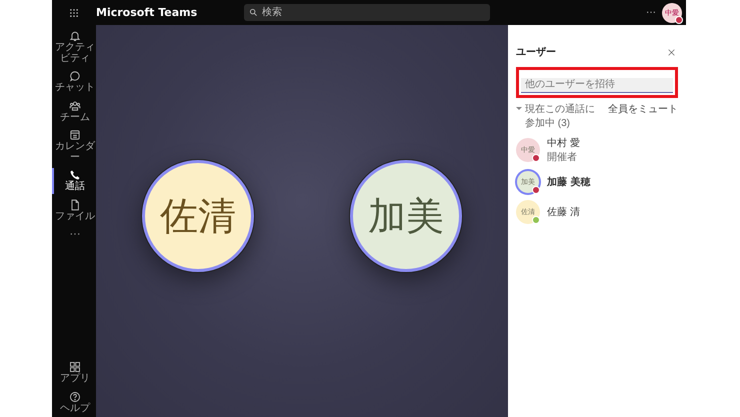 This screenshot has height=417, width=740. I want to click on apps-grid-icon, so click(75, 367).